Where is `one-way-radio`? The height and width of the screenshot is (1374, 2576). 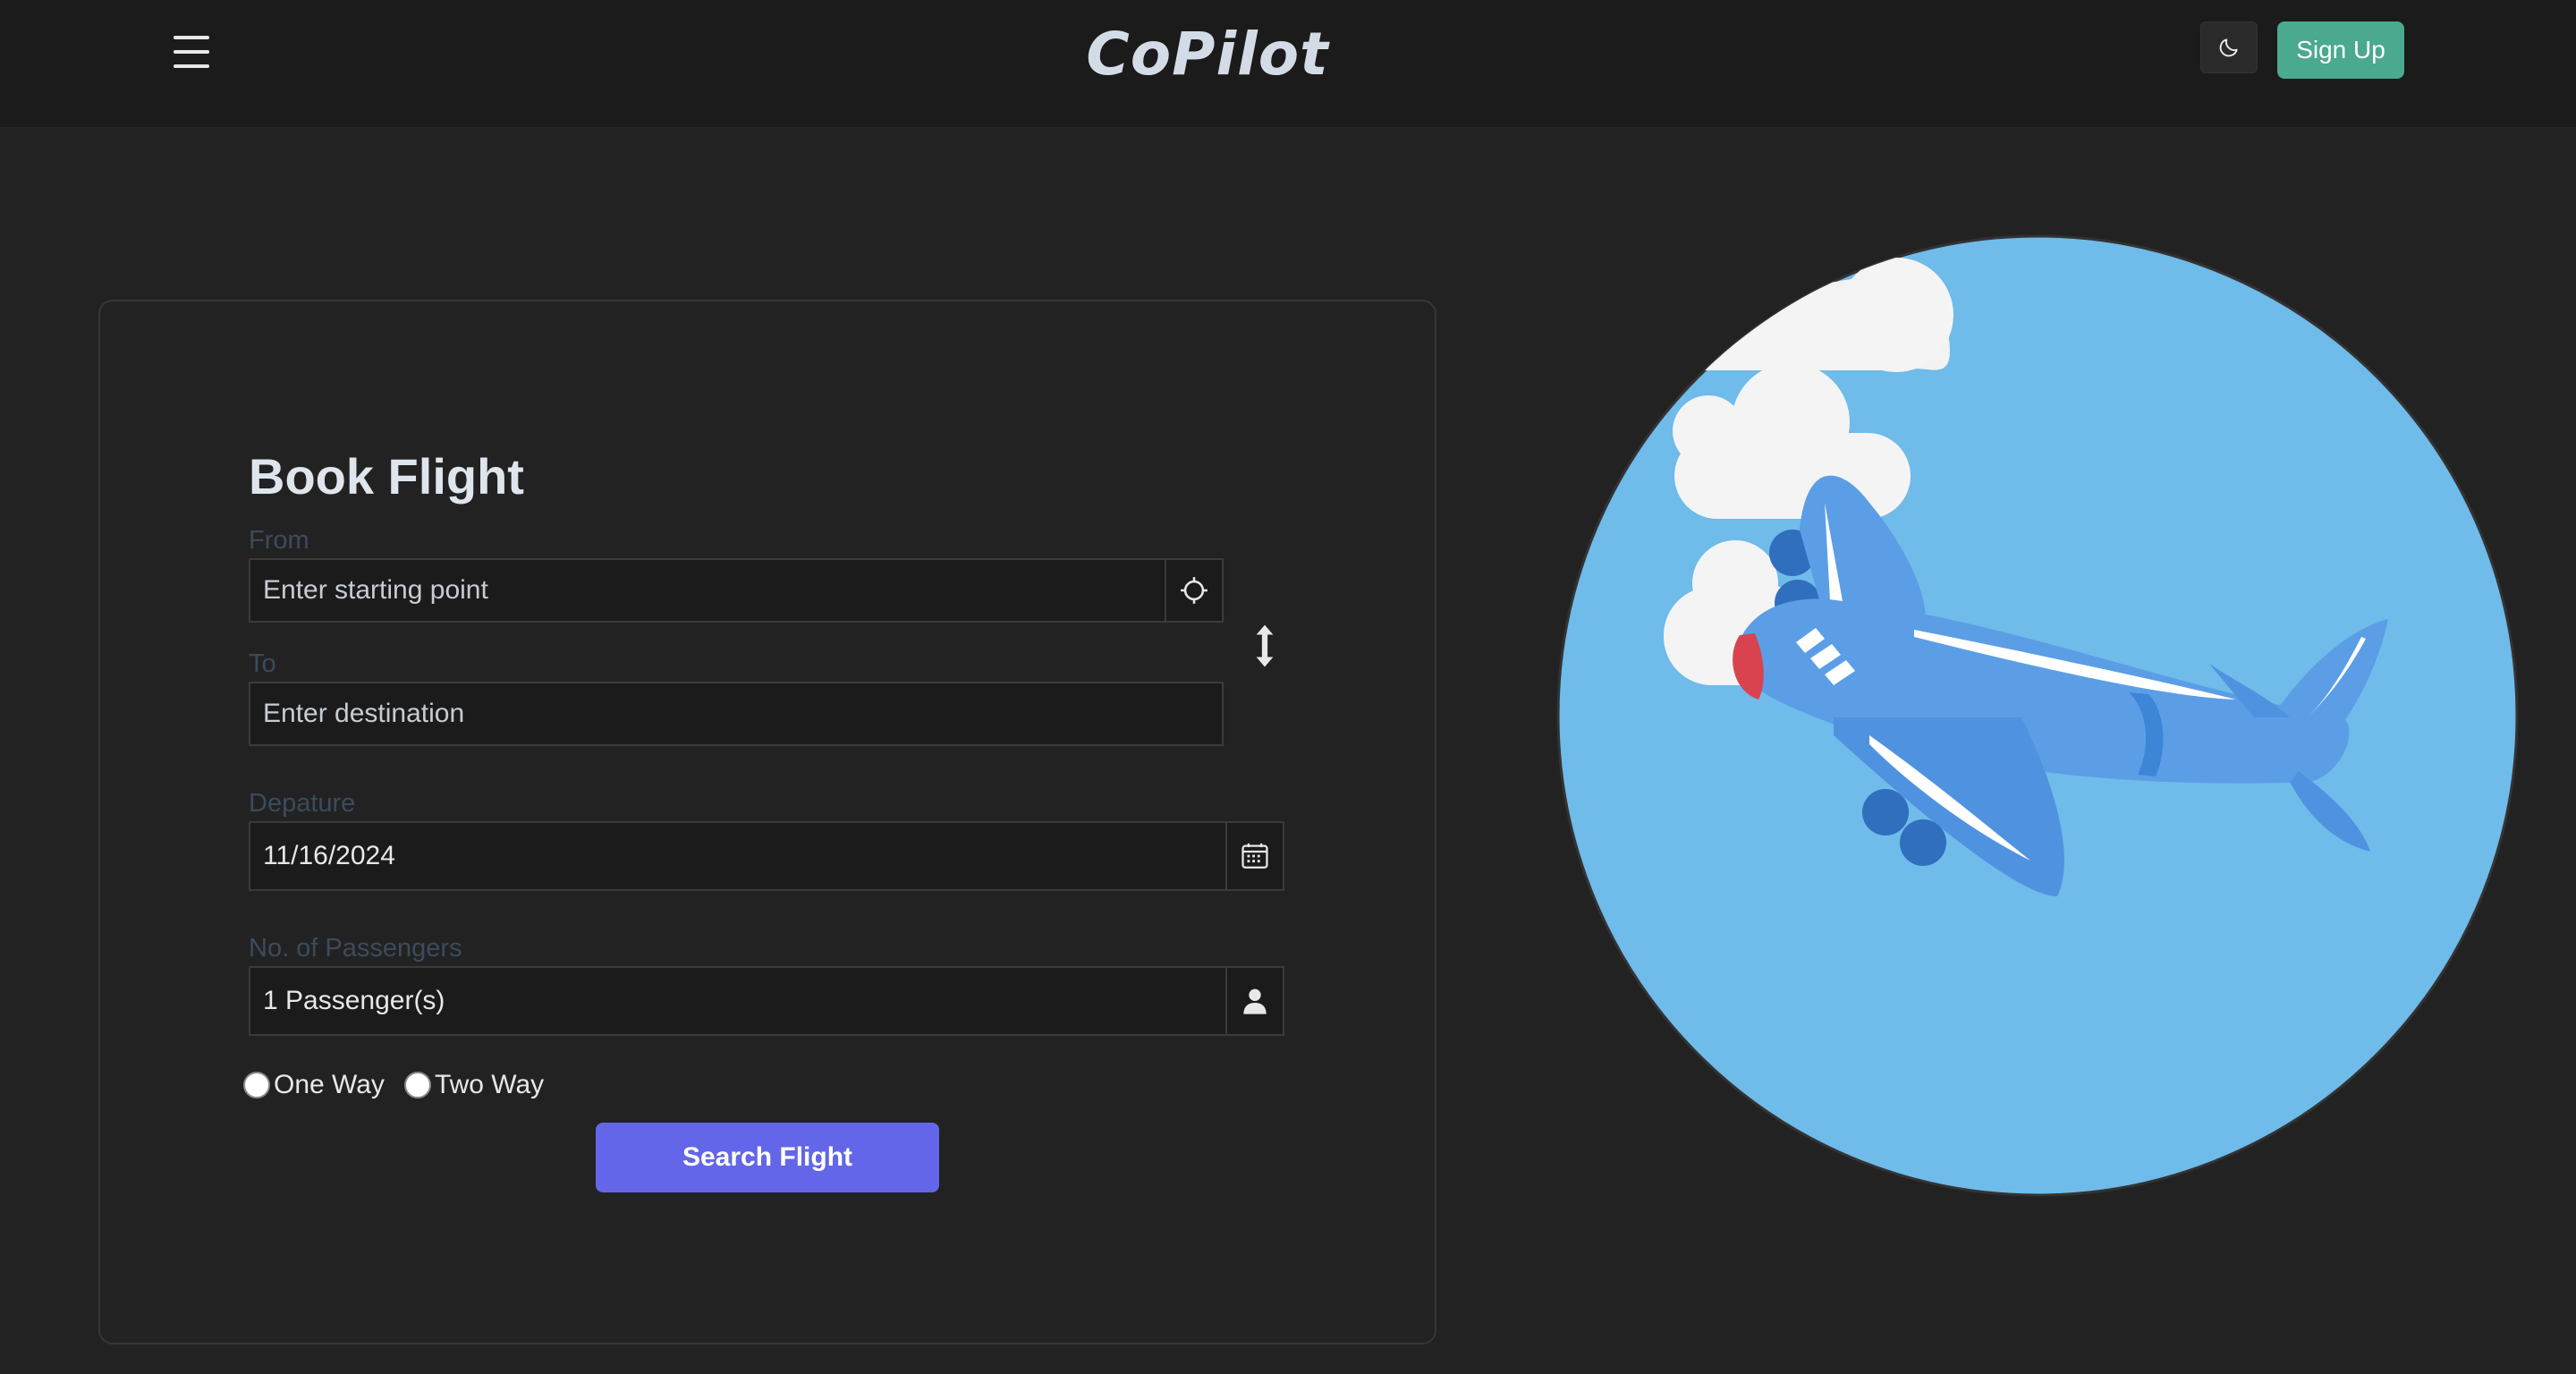 one-way-radio is located at coordinates (256, 1085).